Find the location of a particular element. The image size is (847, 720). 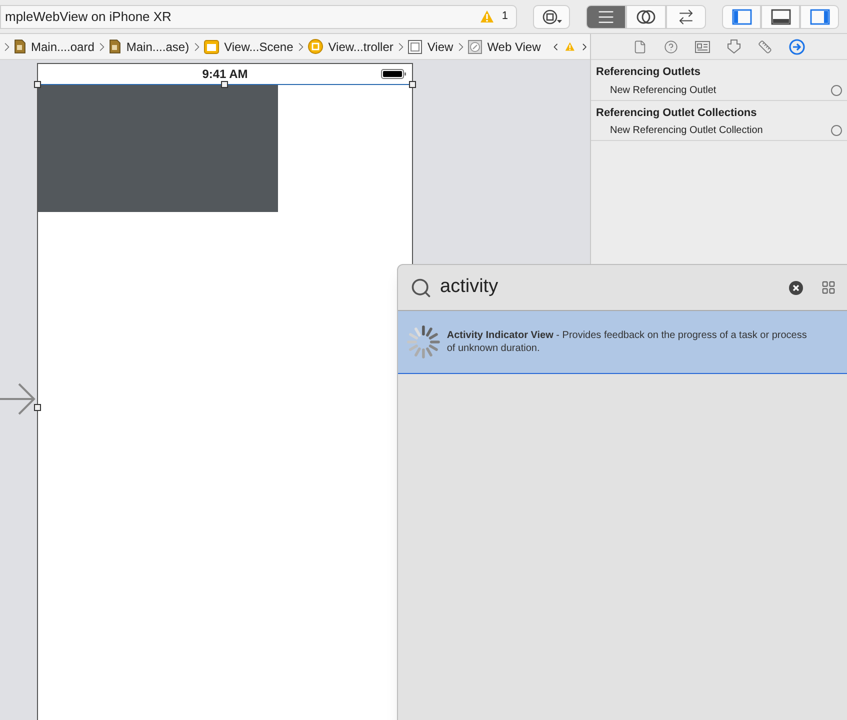

controller-icon is located at coordinates (316, 46).